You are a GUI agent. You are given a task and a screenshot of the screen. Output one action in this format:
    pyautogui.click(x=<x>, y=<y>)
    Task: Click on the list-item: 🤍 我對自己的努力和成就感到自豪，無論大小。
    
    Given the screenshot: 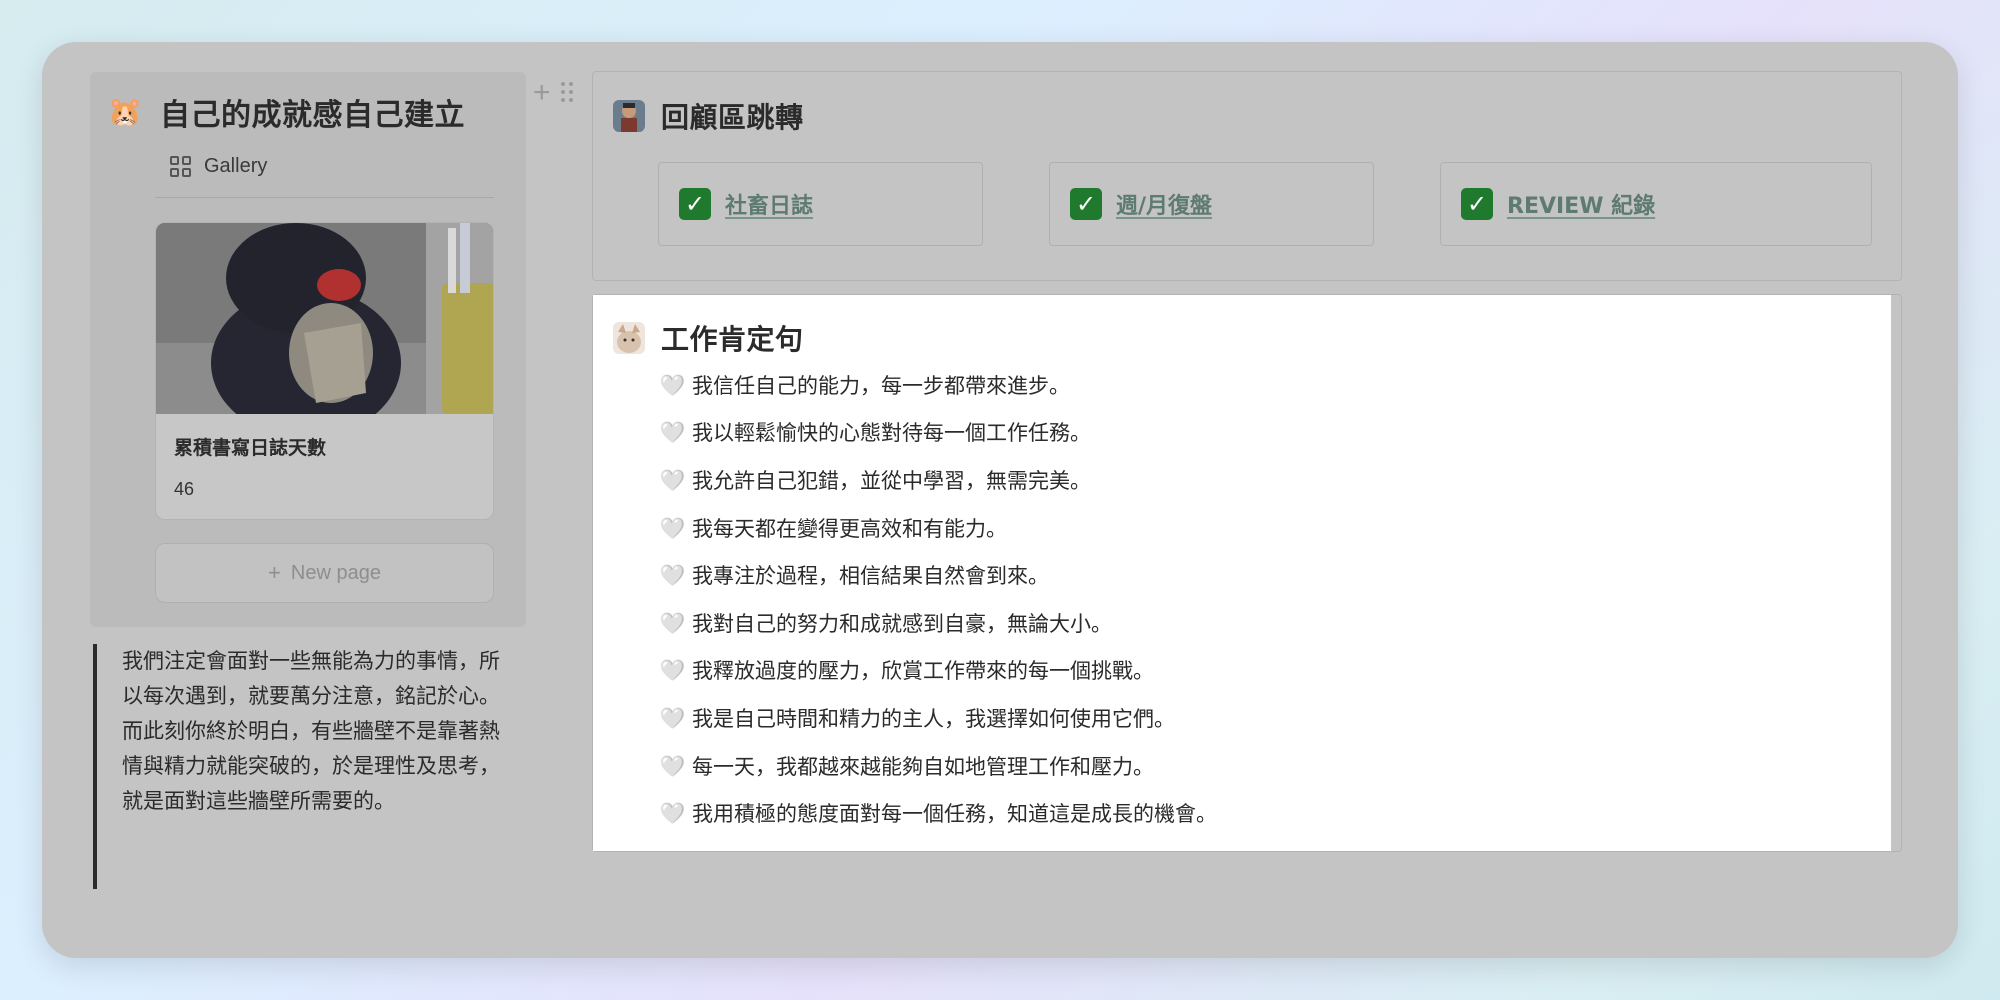 What is the action you would take?
    pyautogui.click(x=938, y=623)
    